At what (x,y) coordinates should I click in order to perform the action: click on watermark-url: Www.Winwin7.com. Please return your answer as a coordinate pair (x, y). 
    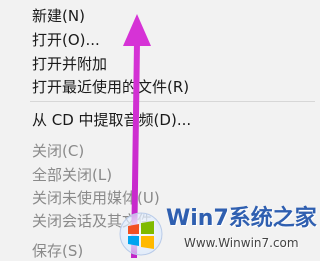
    Looking at the image, I should click on (241, 243).